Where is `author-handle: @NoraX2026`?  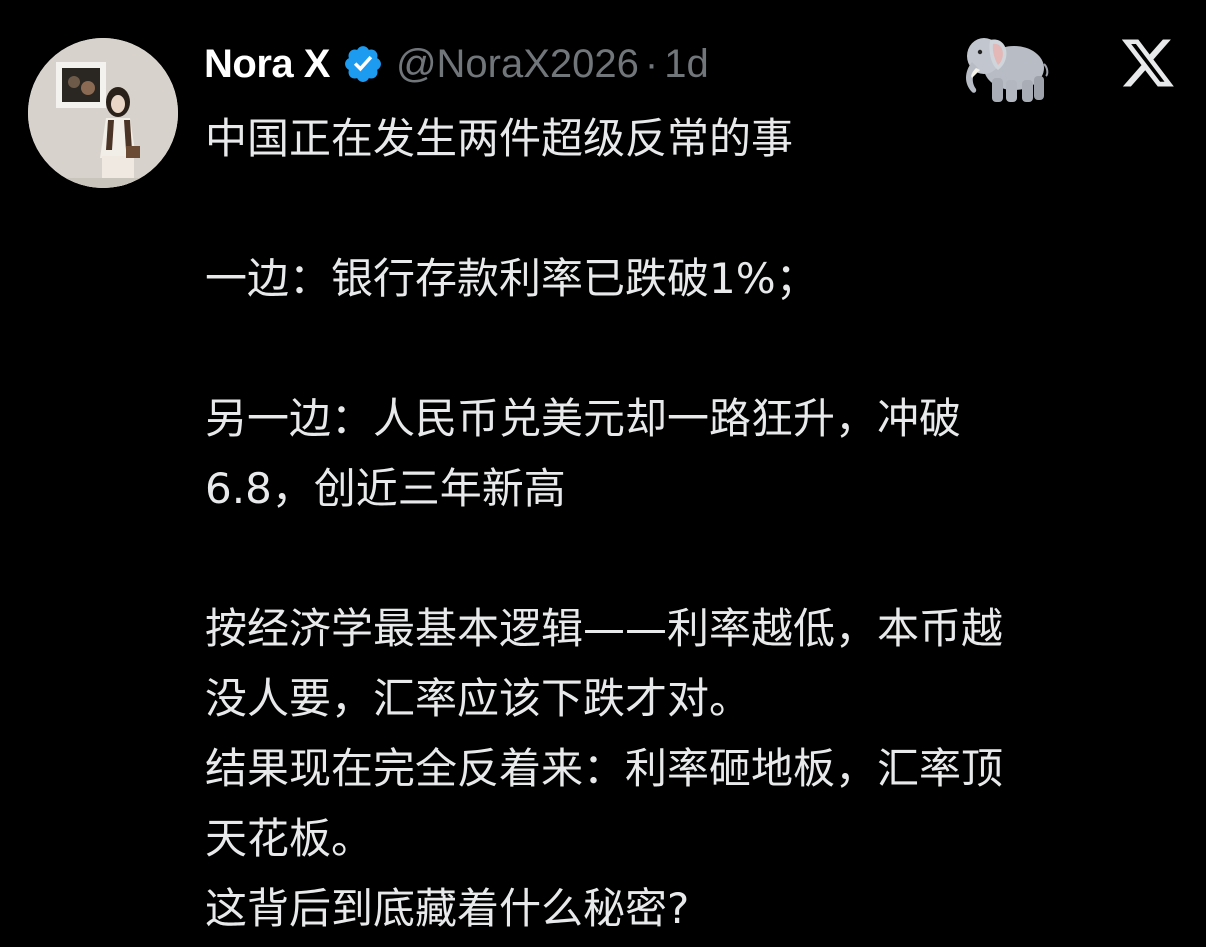 author-handle: @NoraX2026 is located at coordinates (517, 64).